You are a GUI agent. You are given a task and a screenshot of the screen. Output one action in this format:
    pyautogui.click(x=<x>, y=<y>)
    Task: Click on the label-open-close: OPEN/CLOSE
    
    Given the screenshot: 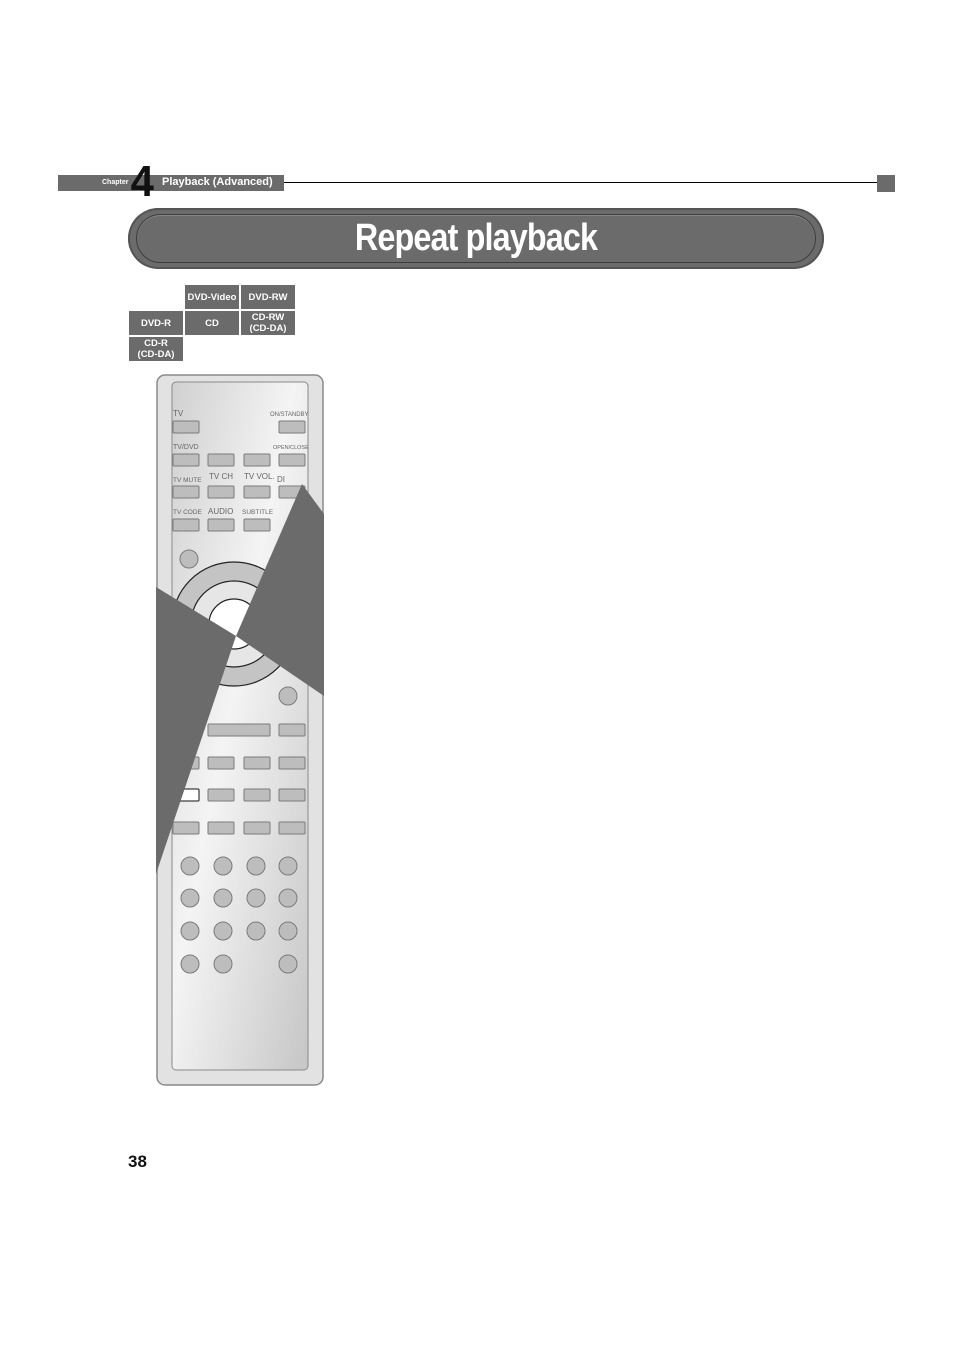 What is the action you would take?
    pyautogui.click(x=291, y=448)
    